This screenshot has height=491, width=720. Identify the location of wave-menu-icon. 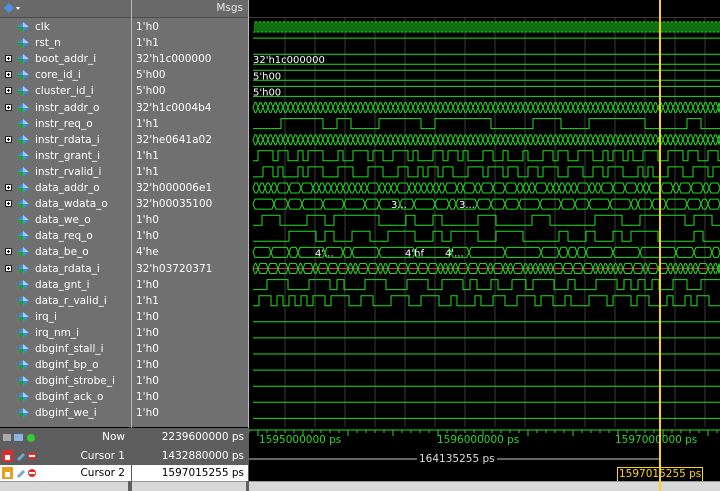
(11, 8).